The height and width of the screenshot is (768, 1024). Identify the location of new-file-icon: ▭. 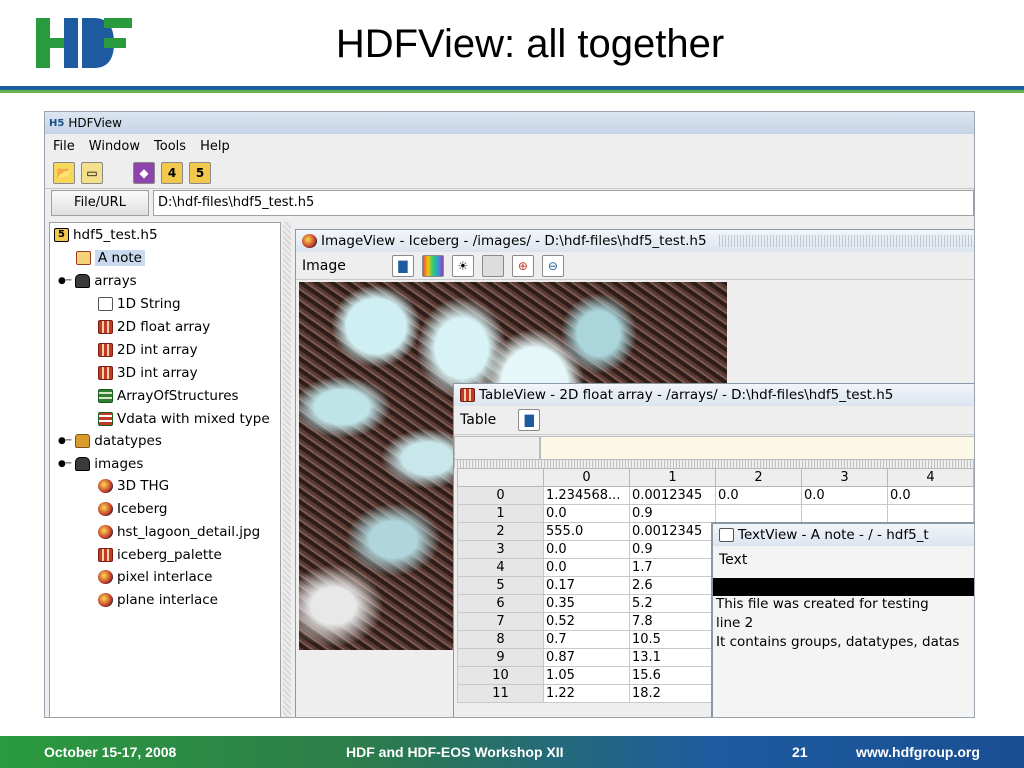
(92, 173).